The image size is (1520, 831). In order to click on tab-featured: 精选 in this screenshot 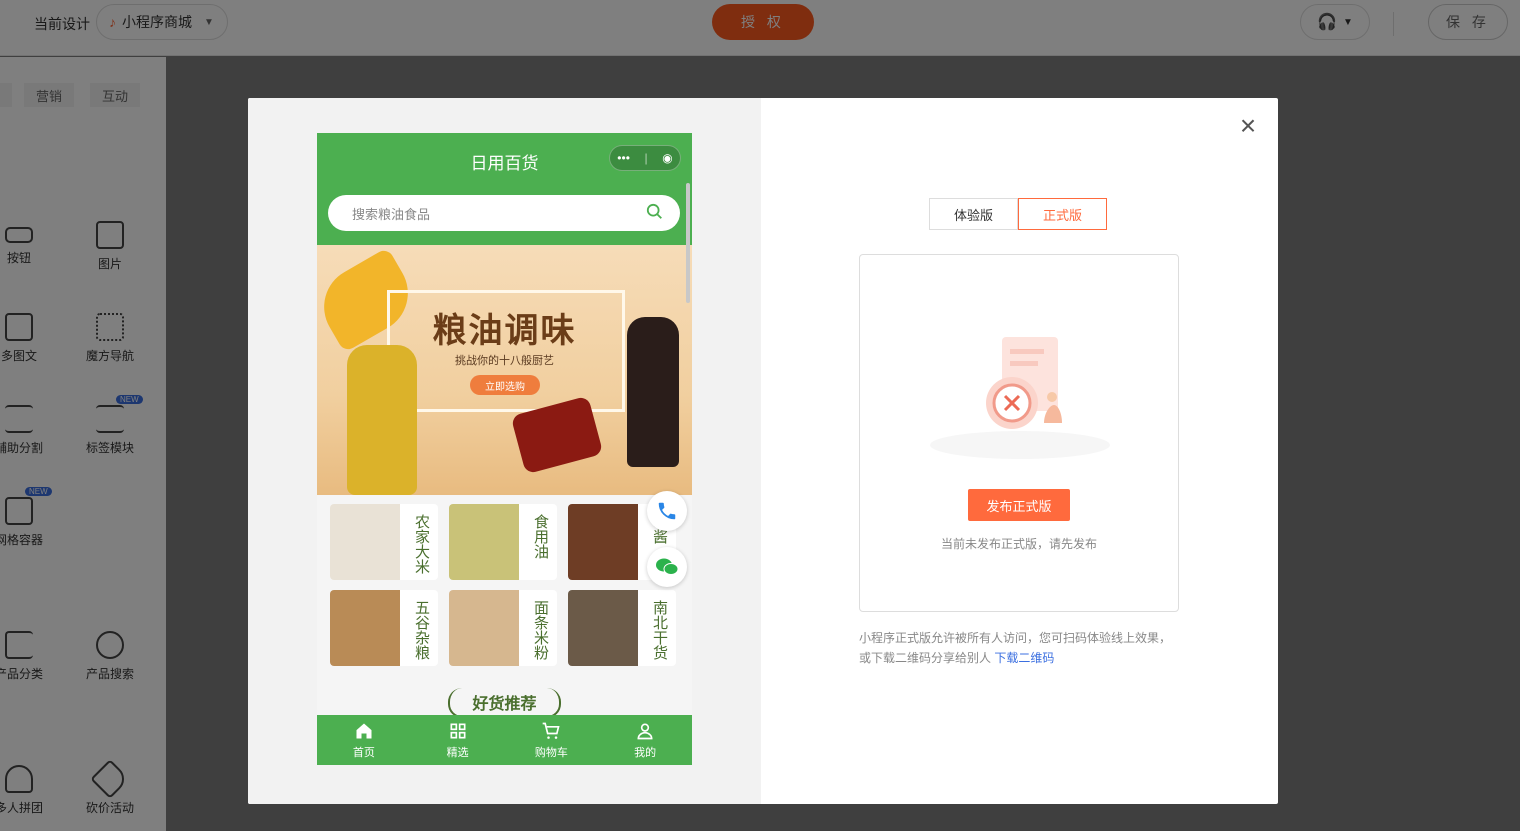, I will do `click(458, 740)`.